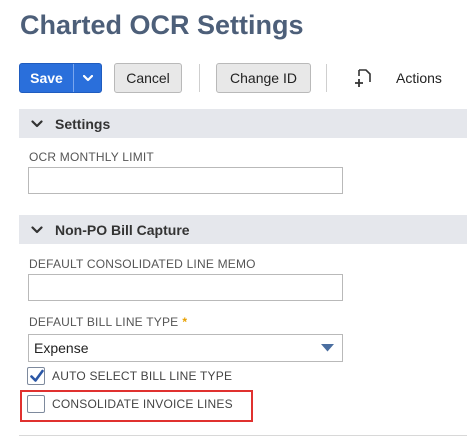 Image resolution: width=467 pixels, height=436 pixels. I want to click on change-id-button: Change ID, so click(263, 78).